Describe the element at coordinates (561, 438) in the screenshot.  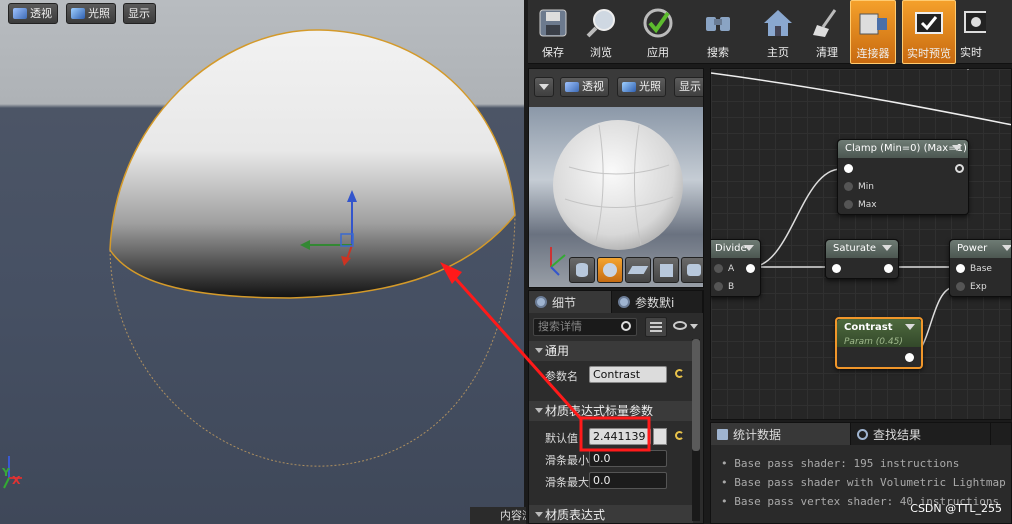
I see `default-value-label: 默认值` at that location.